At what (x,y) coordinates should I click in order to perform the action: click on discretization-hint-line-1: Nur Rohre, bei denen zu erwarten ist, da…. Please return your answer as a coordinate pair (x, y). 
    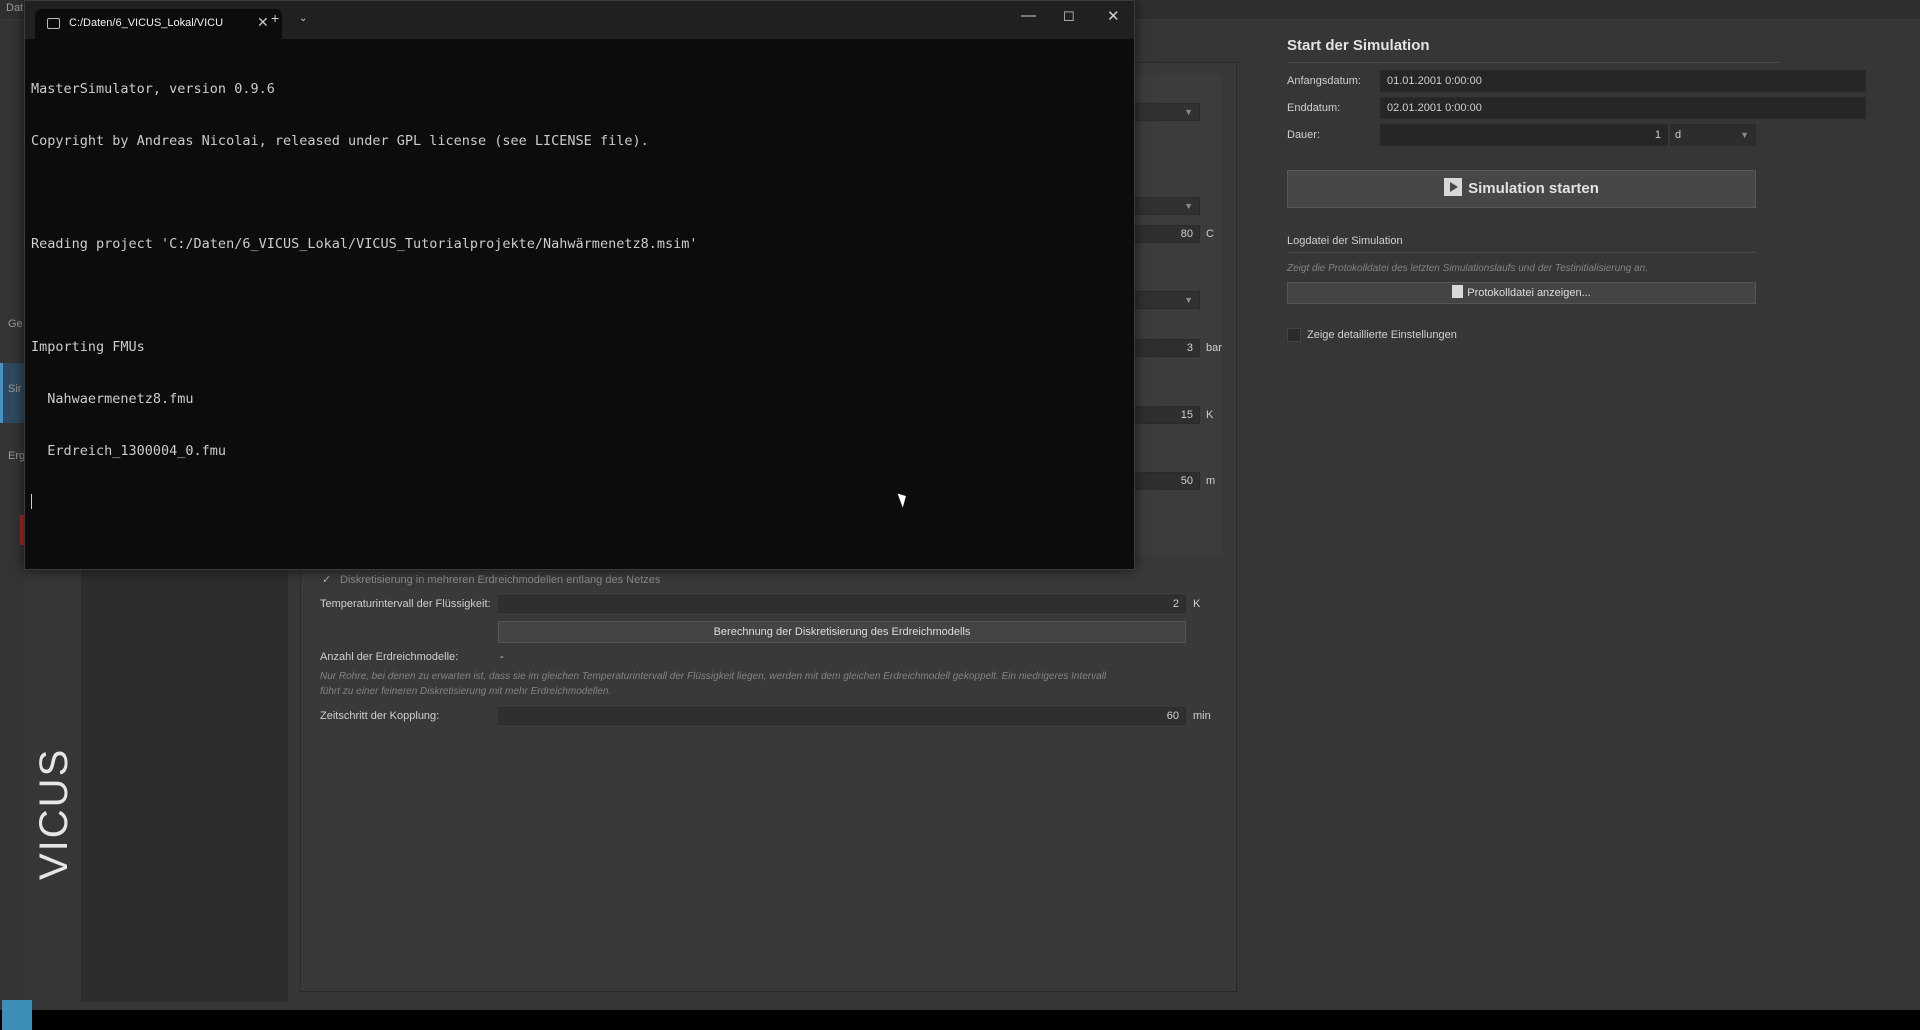
    Looking at the image, I should click on (713, 676).